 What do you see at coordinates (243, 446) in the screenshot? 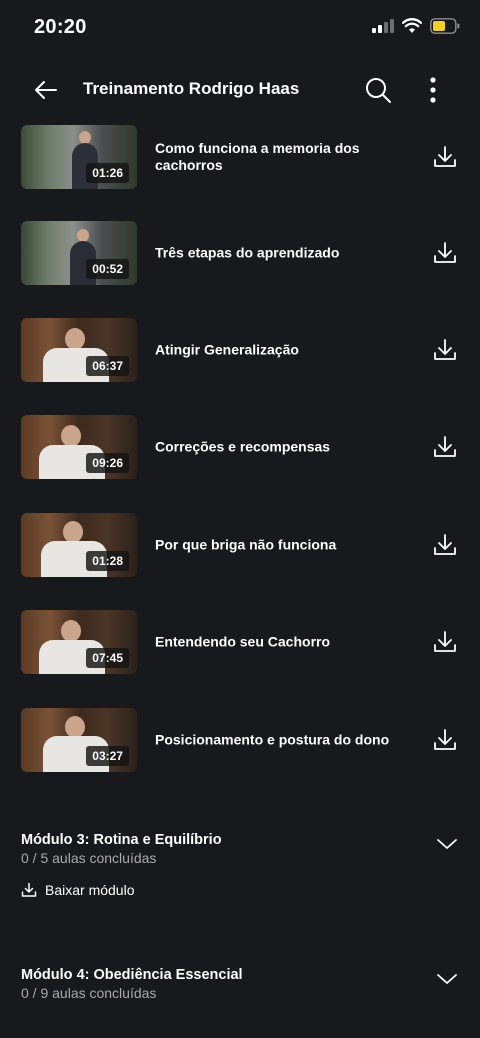
I see `lesson-title: Correções e recompensas` at bounding box center [243, 446].